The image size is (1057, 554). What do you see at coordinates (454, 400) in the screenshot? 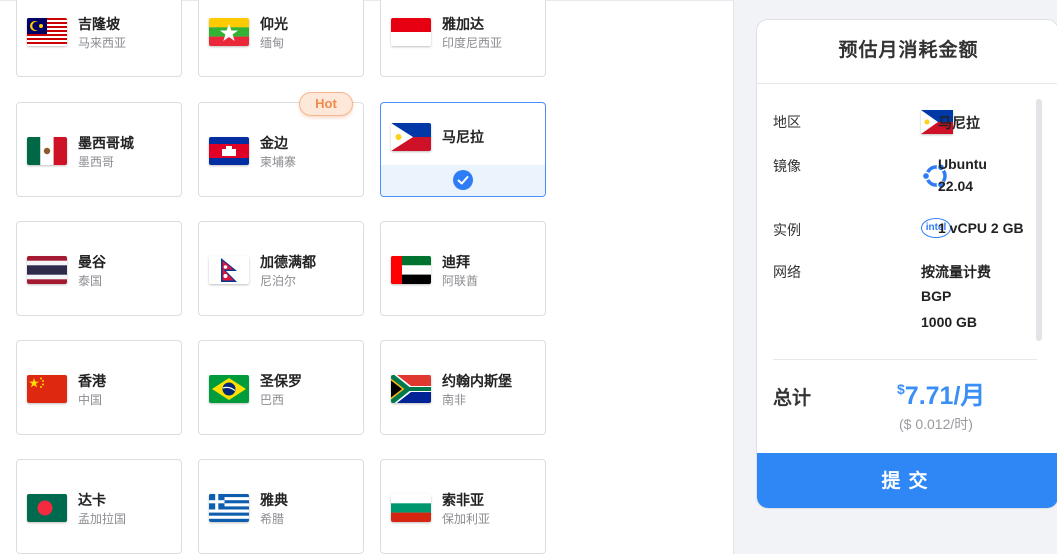
I see `region-country: 南非` at bounding box center [454, 400].